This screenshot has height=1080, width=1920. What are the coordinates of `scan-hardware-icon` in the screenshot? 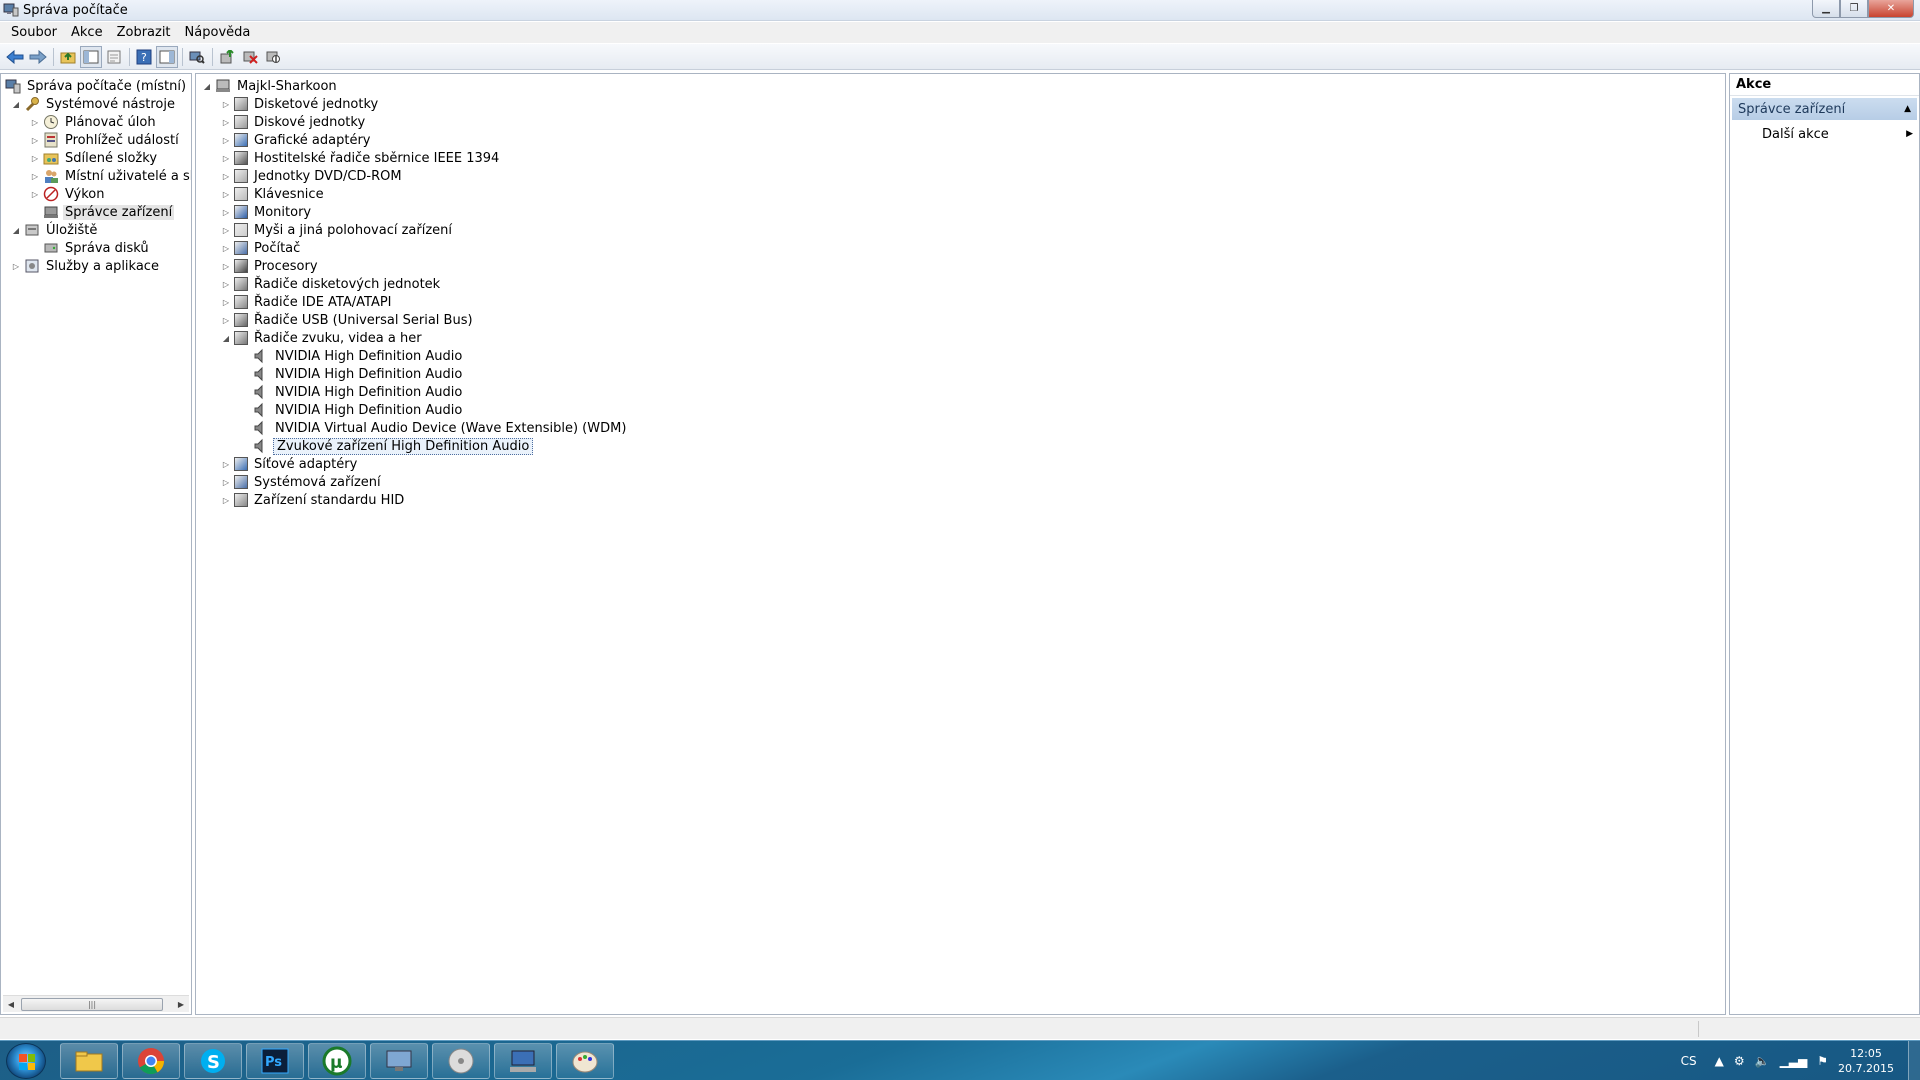 It's located at (197, 57).